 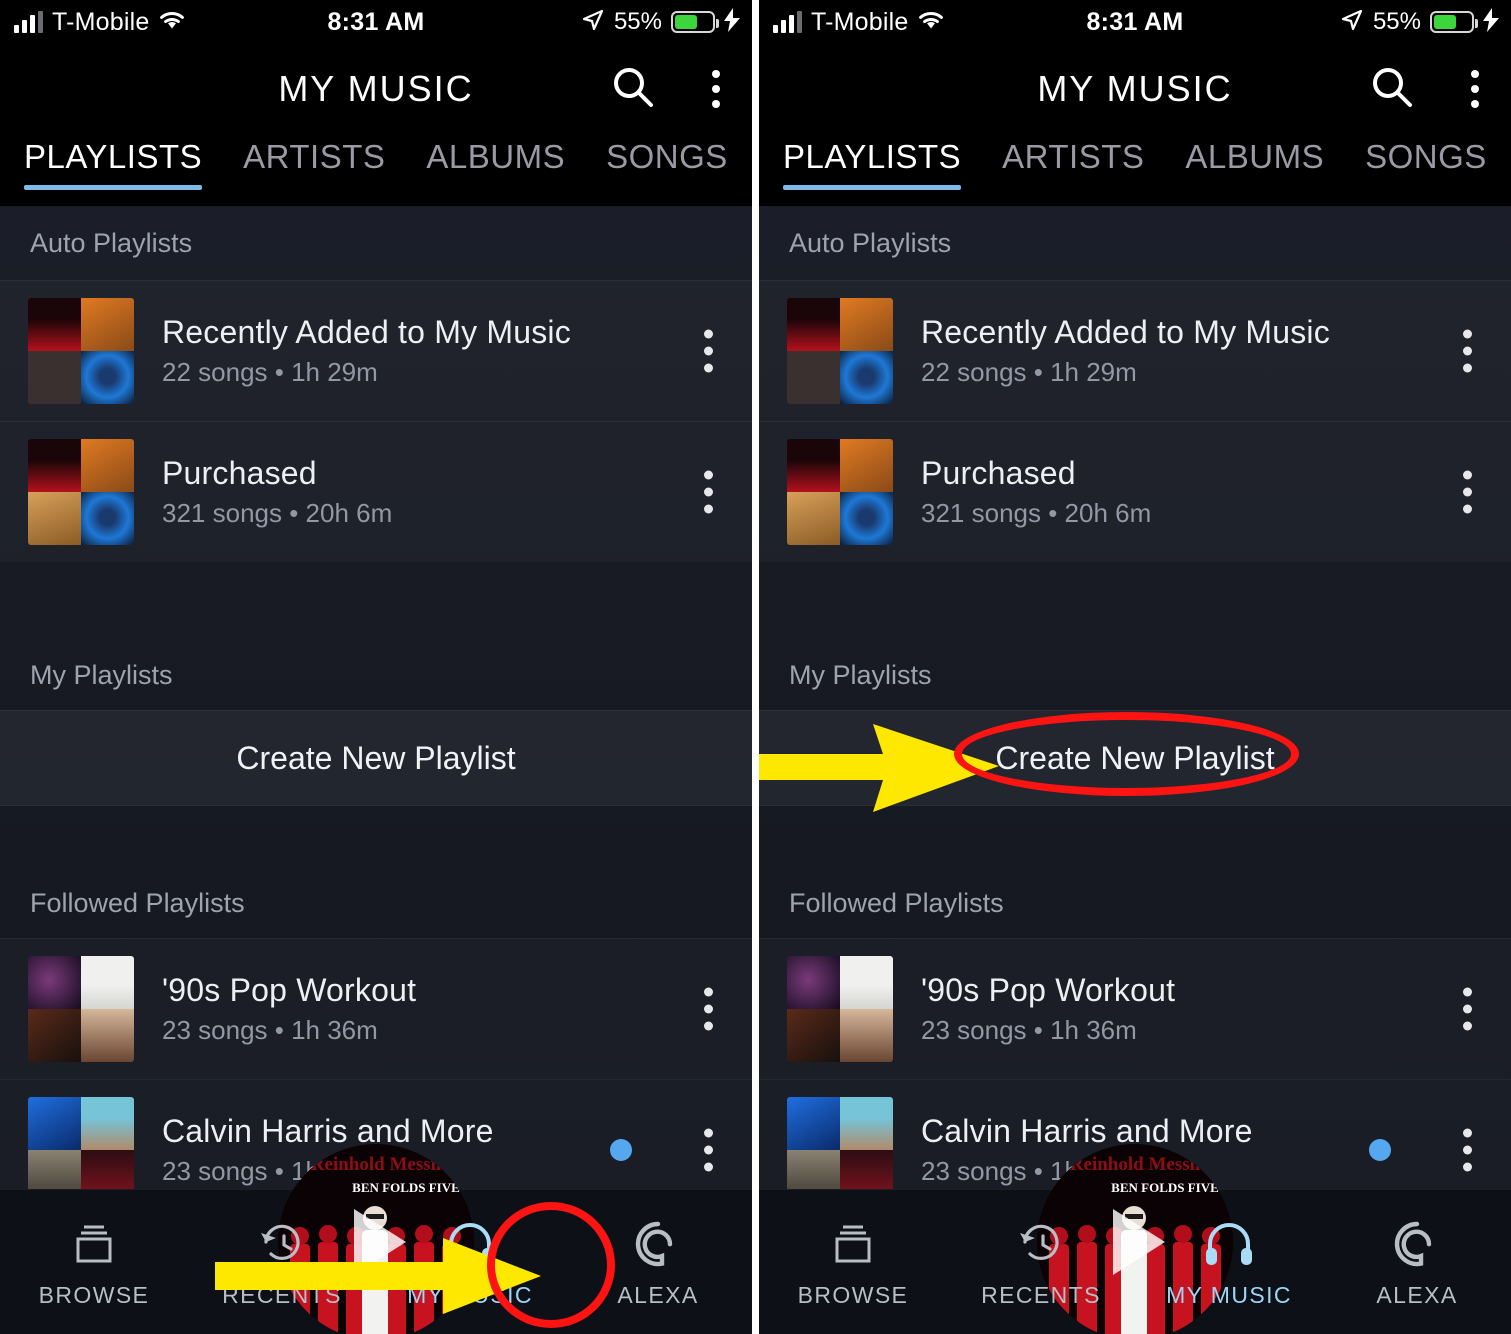 I want to click on nav-item-my-music: MY MUSIC, so click(x=1229, y=1262).